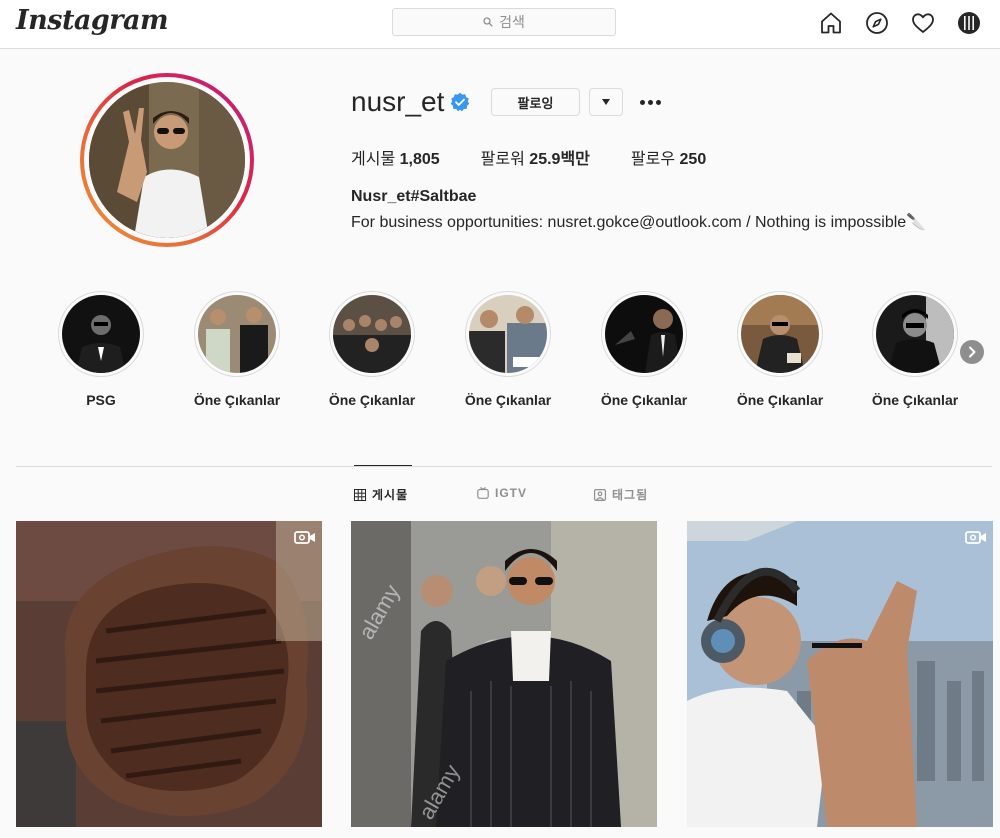  I want to click on story-ring, so click(167, 160).